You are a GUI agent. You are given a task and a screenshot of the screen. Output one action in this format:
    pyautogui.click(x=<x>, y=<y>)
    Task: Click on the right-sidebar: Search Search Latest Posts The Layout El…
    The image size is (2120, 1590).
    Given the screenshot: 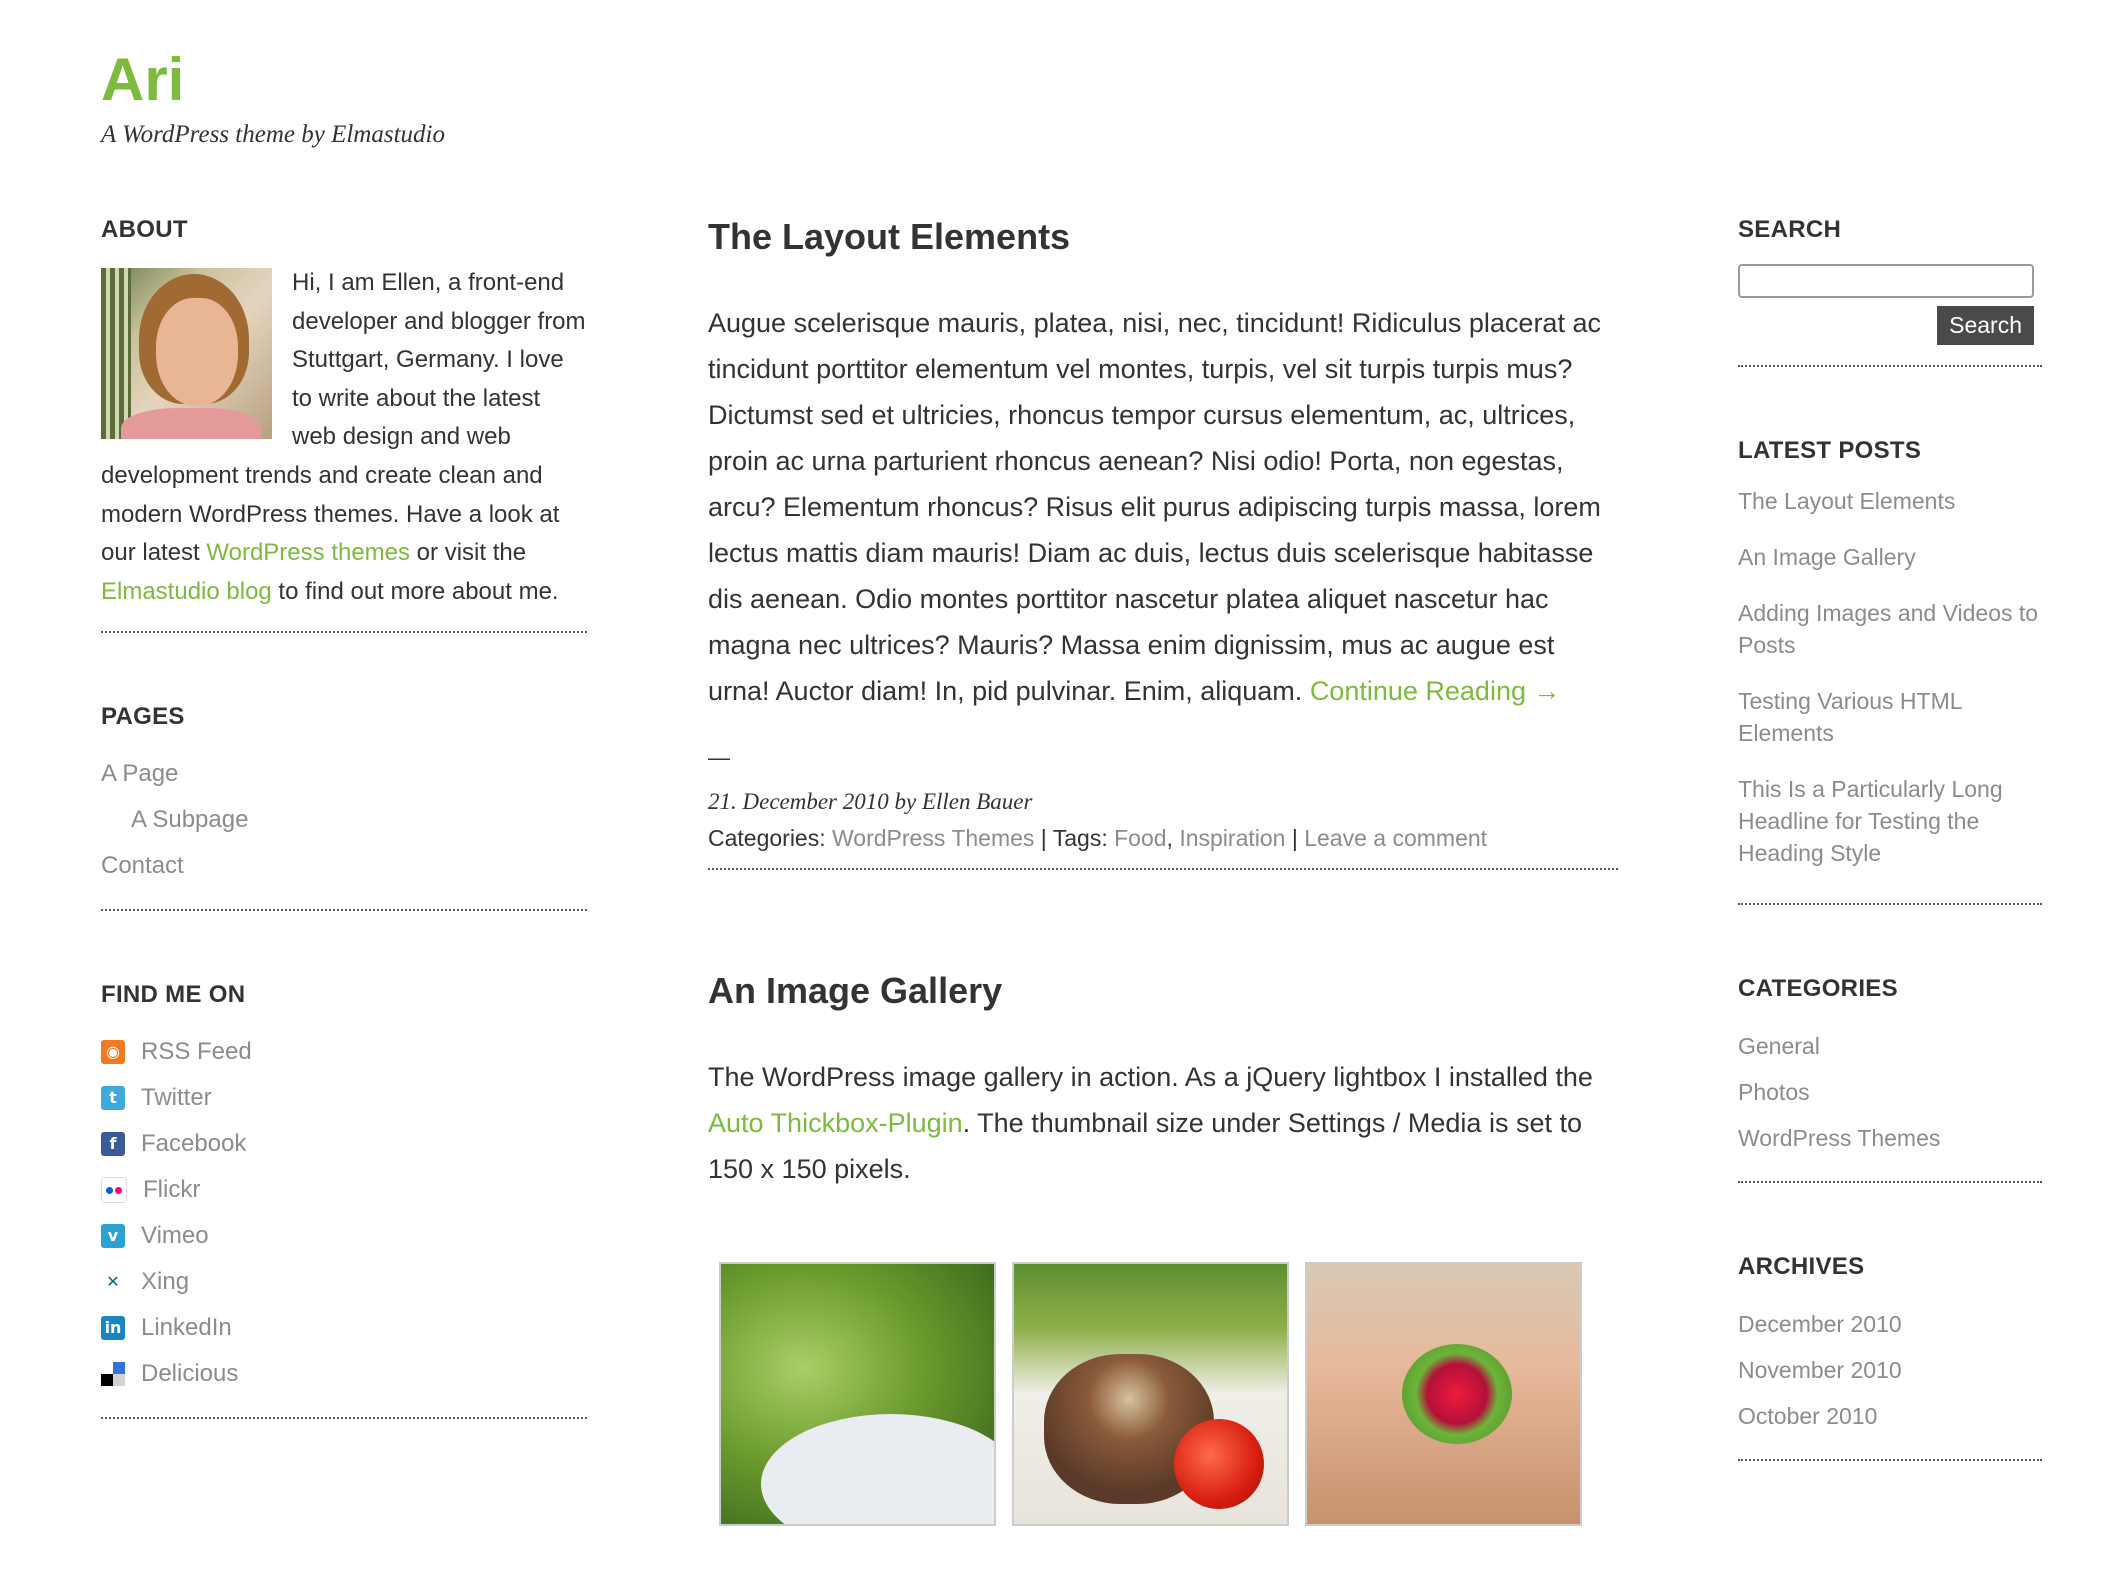 What is the action you would take?
    pyautogui.click(x=1890, y=838)
    